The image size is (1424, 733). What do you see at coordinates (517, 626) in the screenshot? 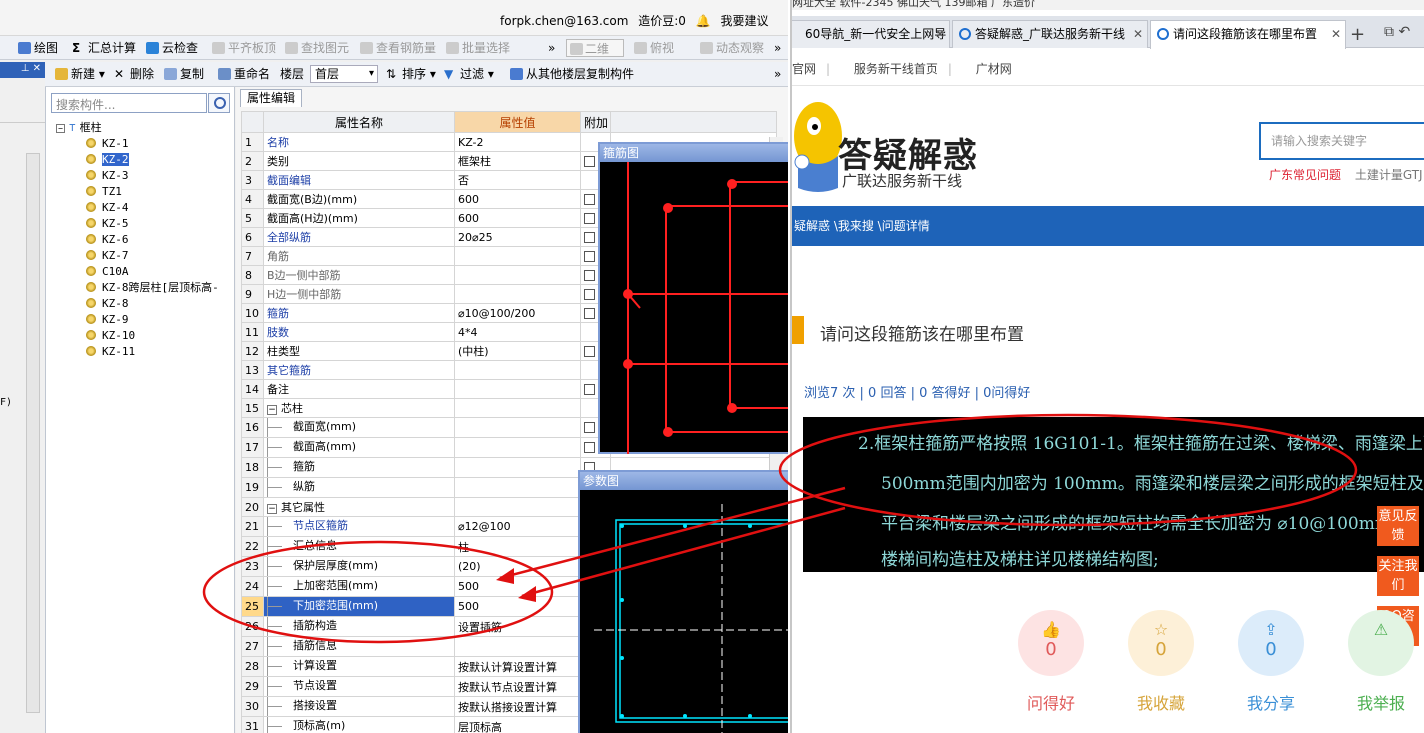
I see `property-value: 设置插筋` at bounding box center [517, 626].